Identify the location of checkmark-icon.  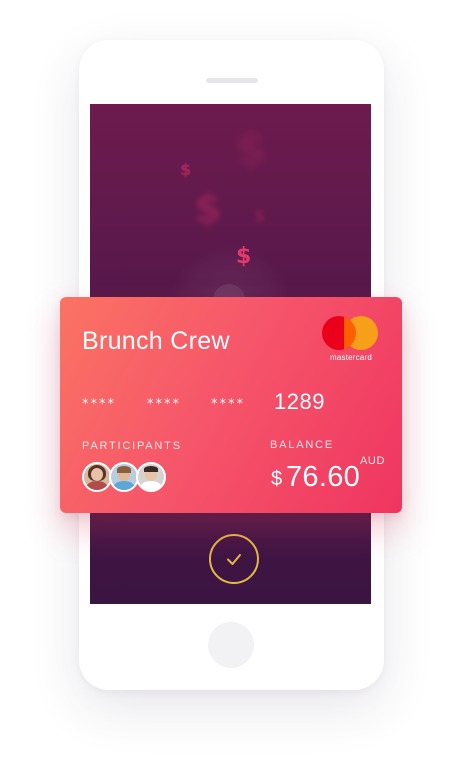
(234, 559).